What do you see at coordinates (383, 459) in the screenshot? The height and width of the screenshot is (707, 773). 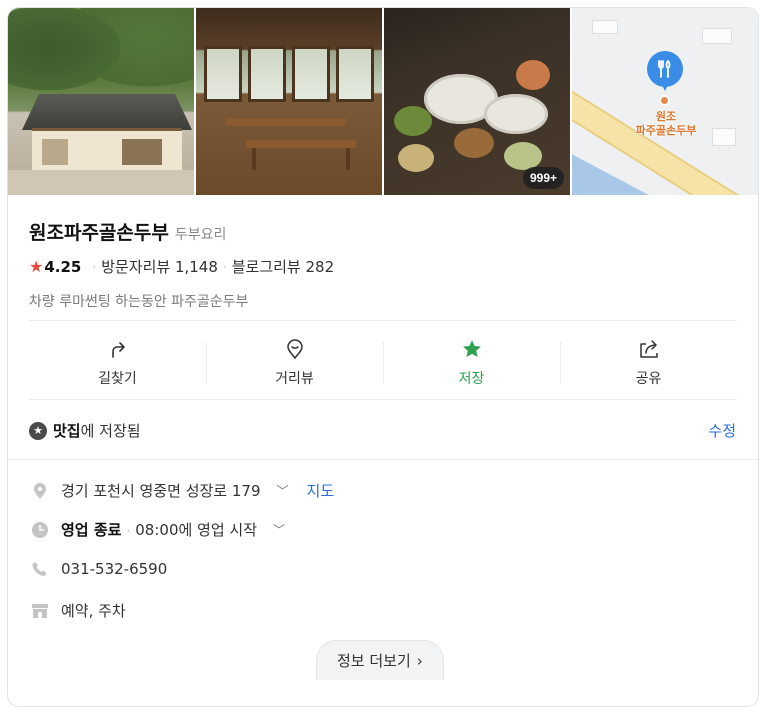 I see `section-divider` at bounding box center [383, 459].